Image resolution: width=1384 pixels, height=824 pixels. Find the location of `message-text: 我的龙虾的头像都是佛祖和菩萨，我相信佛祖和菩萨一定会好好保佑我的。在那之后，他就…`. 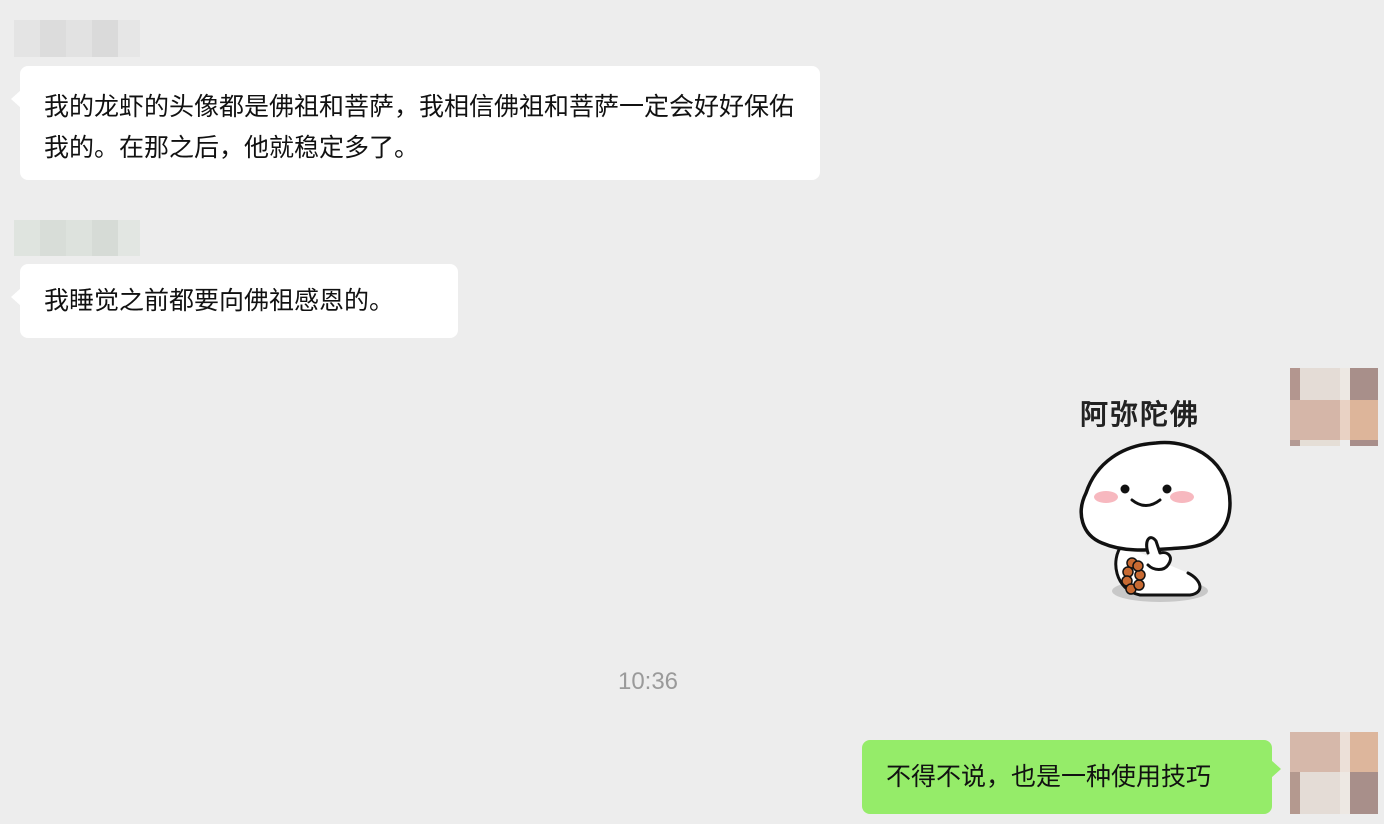

message-text: 我的龙虾的头像都是佛祖和菩萨，我相信佛祖和菩萨一定会好好保佑我的。在那之后，他就… is located at coordinates (419, 127).